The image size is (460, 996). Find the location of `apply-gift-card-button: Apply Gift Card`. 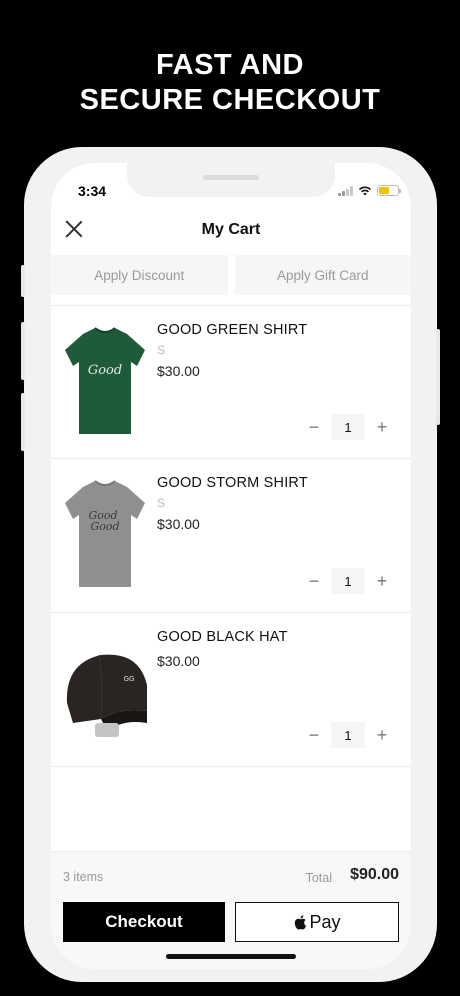

apply-gift-card-button: Apply Gift Card is located at coordinates (322, 275).